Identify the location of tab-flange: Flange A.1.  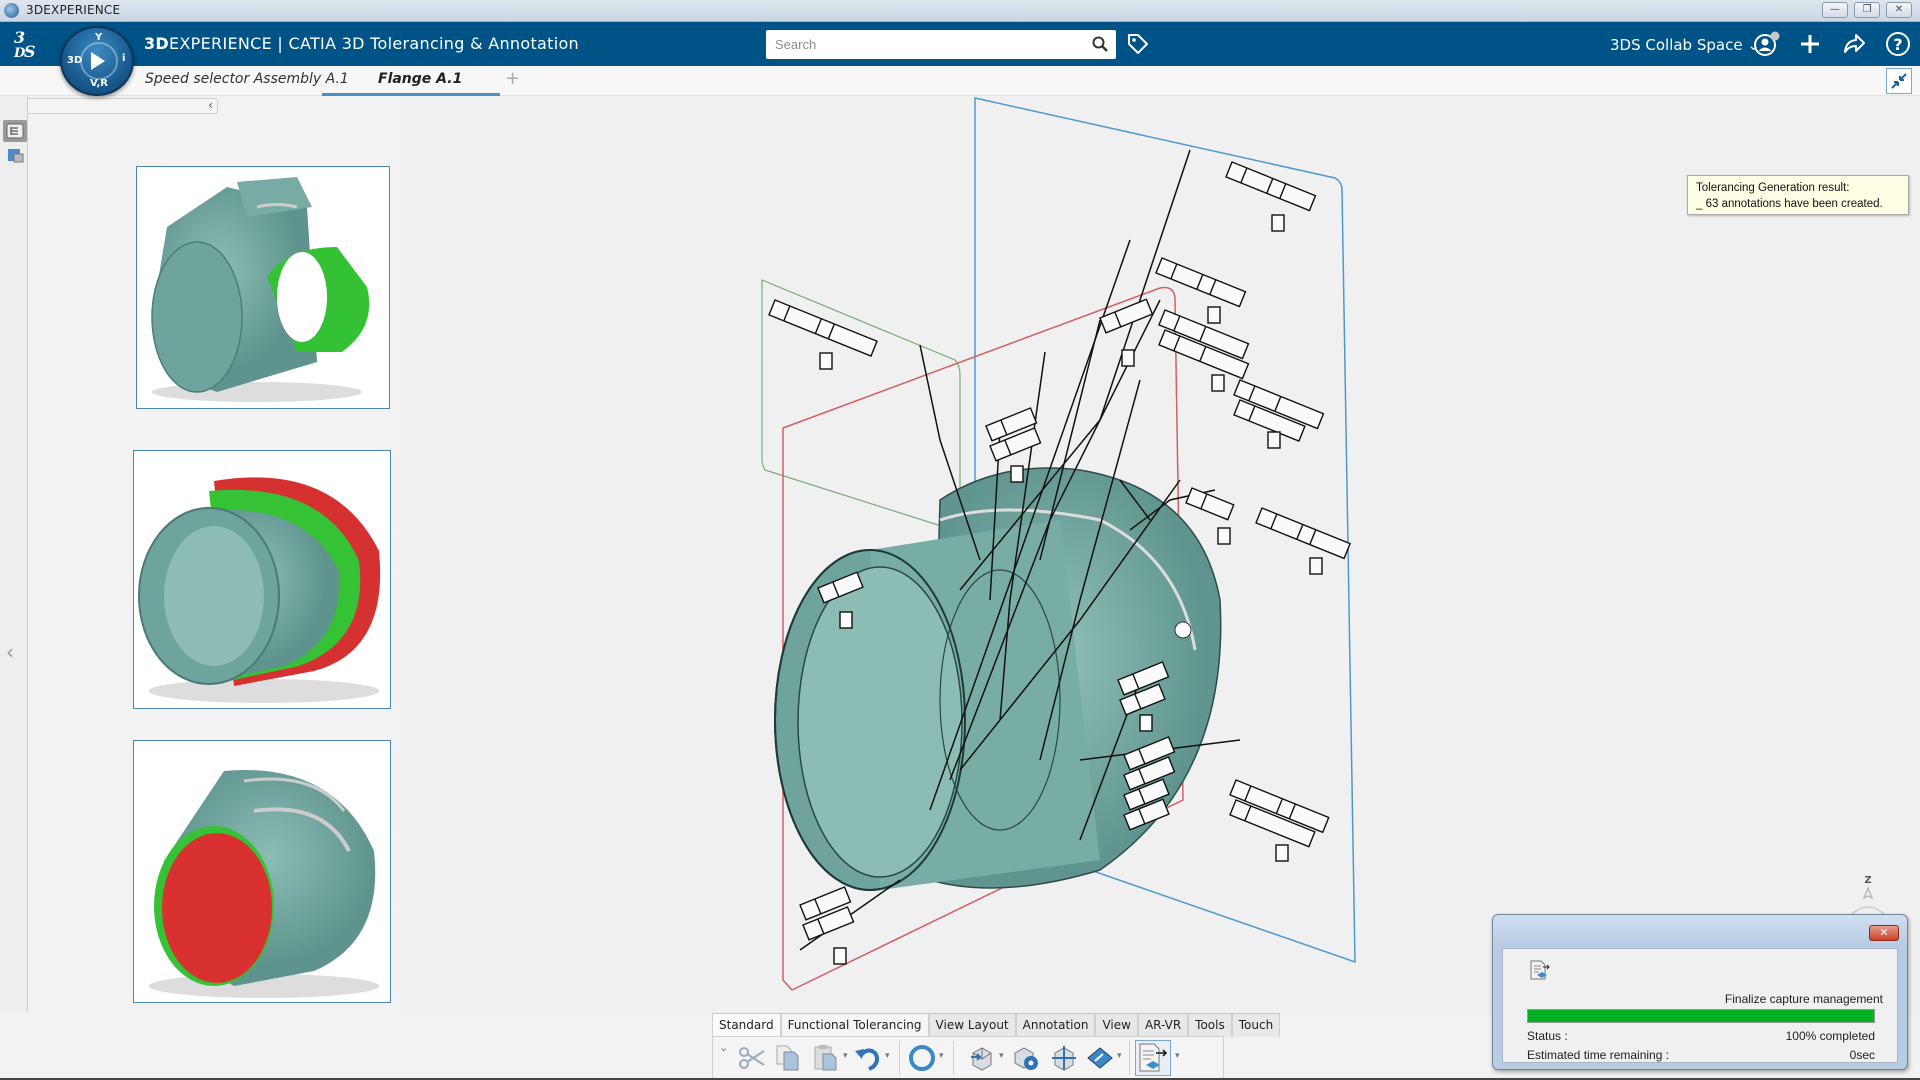
(420, 79).